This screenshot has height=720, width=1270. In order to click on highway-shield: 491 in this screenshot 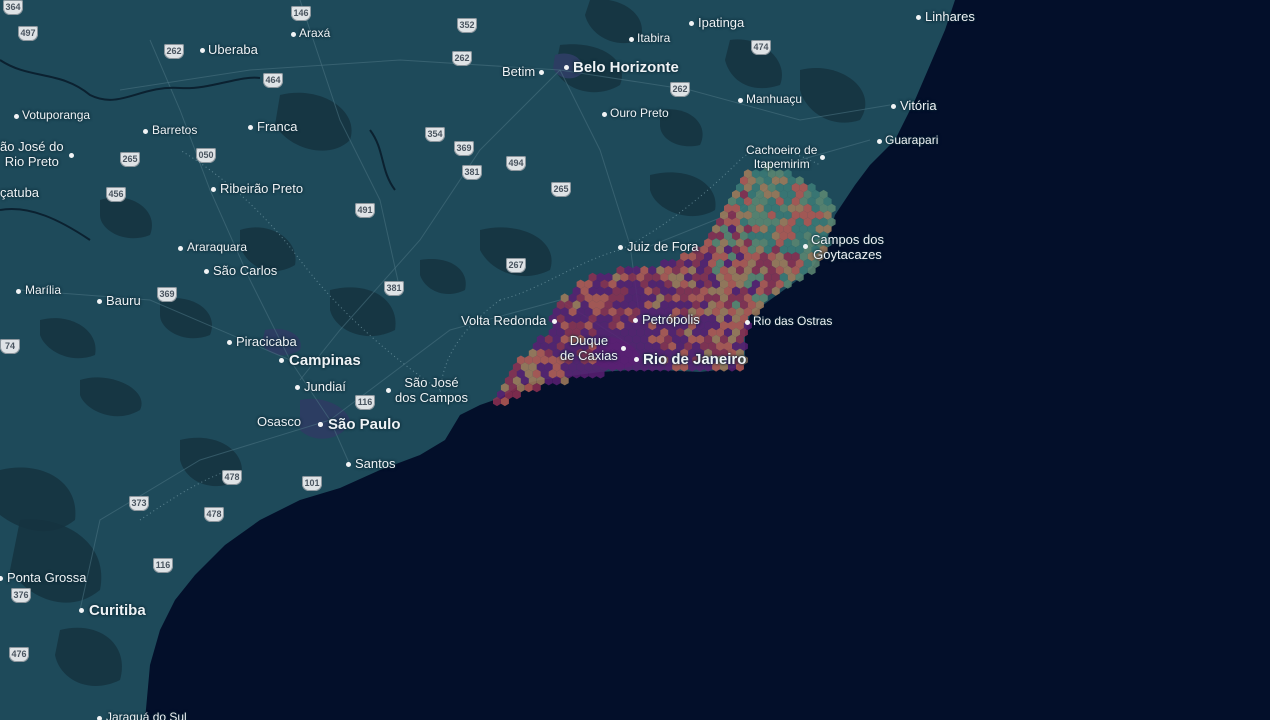, I will do `click(365, 210)`.